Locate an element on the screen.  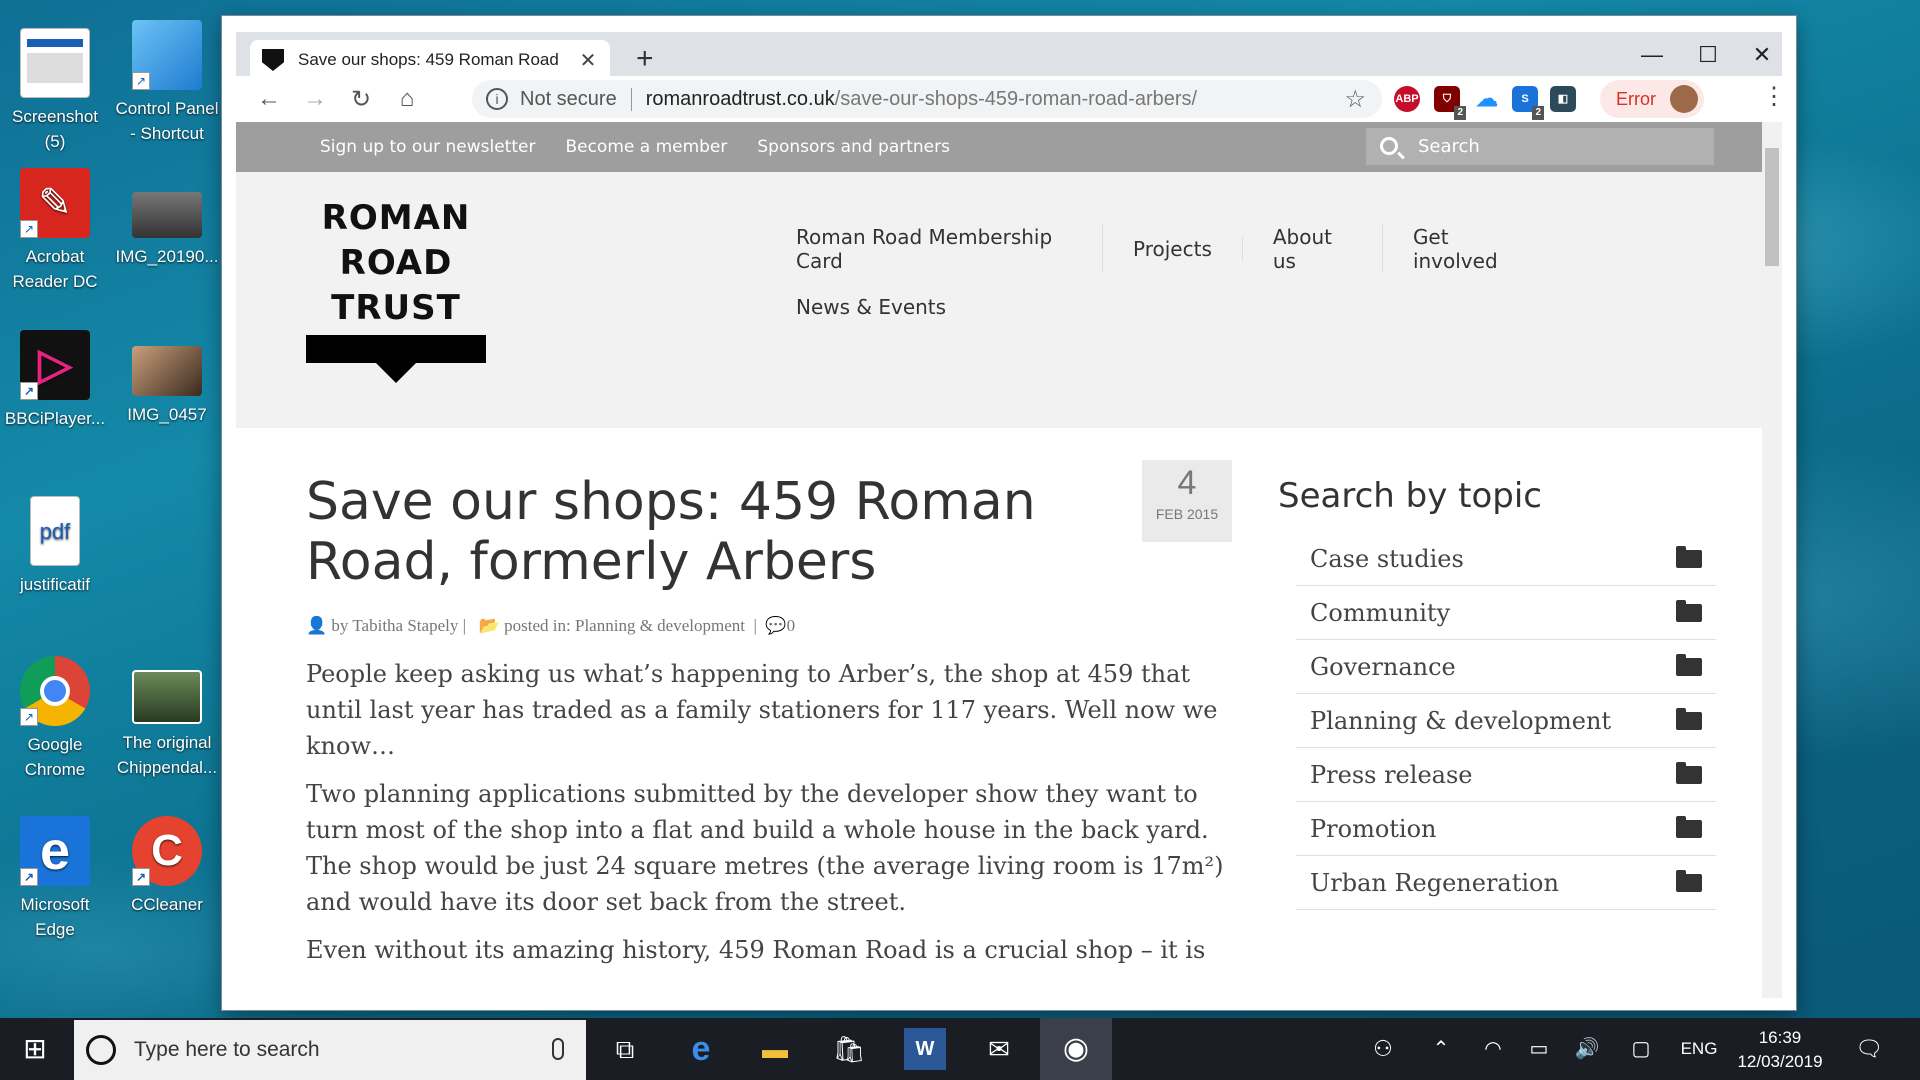
taskbar-clock: 16:39 12/03/2019 is located at coordinates (1780, 1050).